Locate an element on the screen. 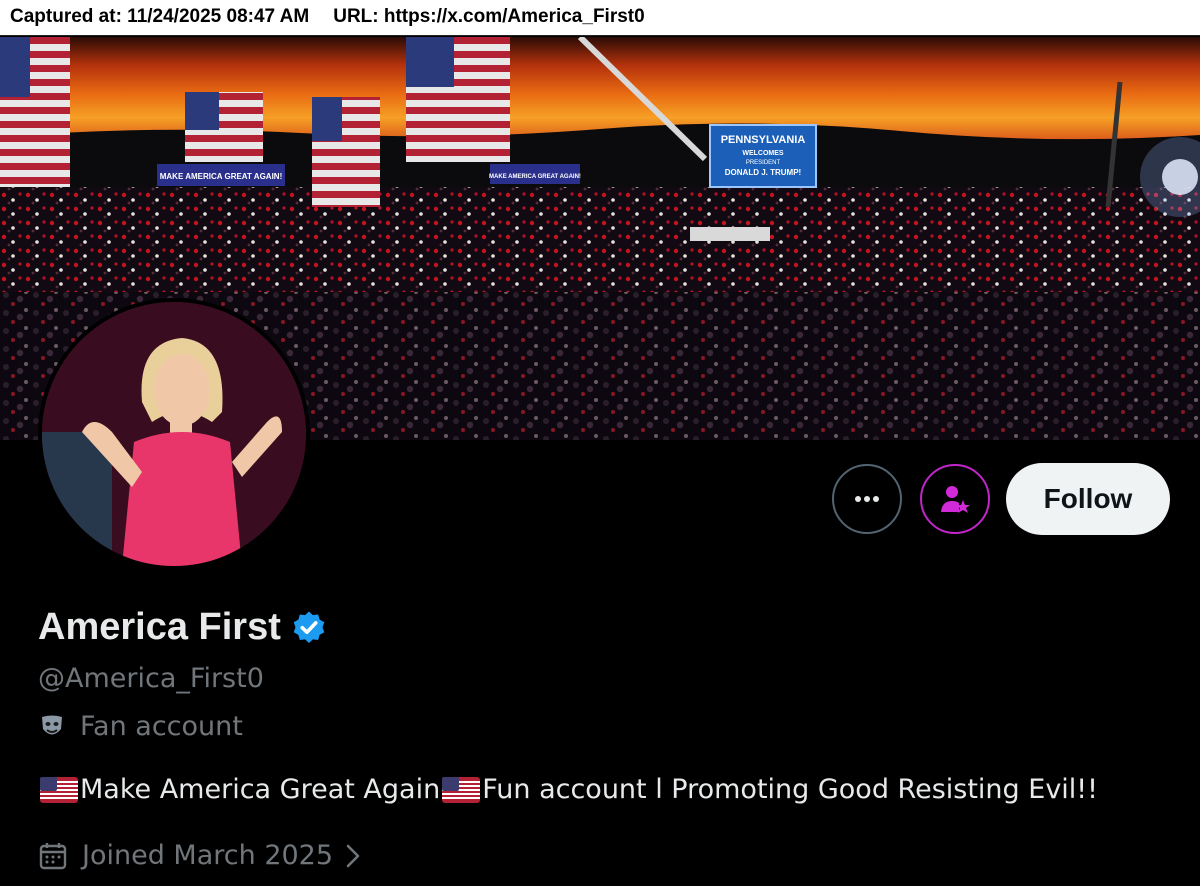 This screenshot has height=886, width=1200. calendar-icon is located at coordinates (53, 855).